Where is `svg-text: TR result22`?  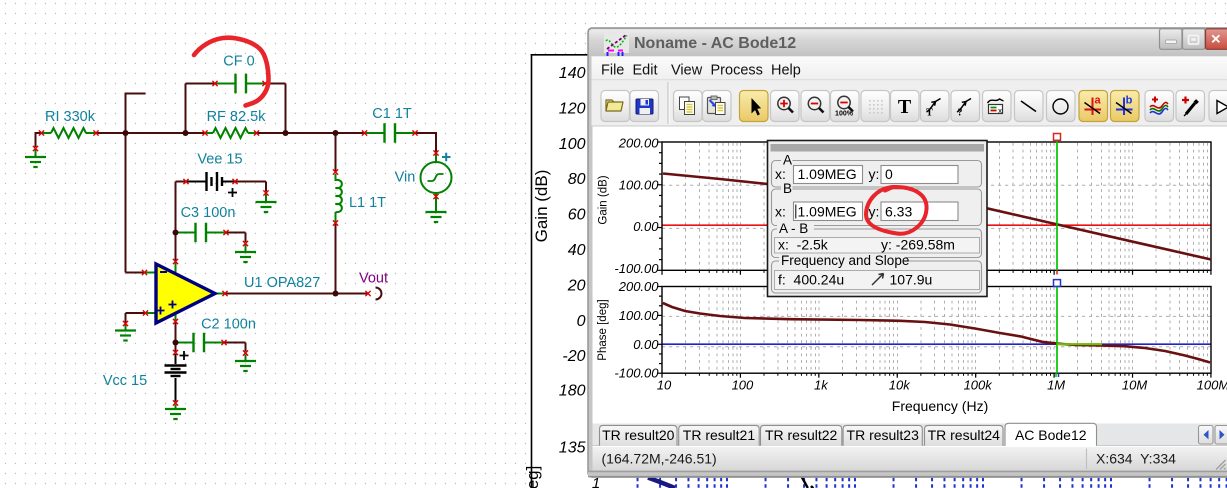 svg-text: TR result22 is located at coordinates (801, 435).